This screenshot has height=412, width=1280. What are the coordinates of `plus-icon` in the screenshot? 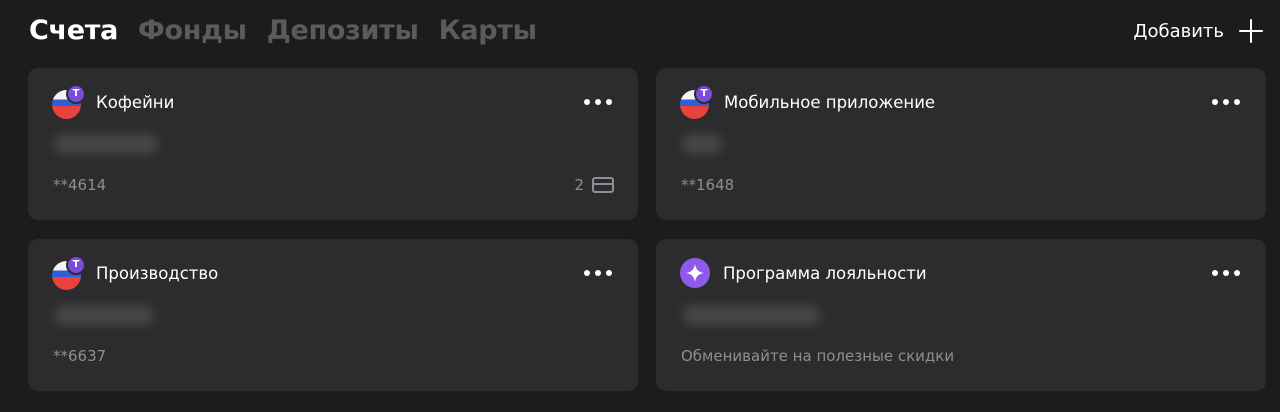 It's located at (1251, 31).